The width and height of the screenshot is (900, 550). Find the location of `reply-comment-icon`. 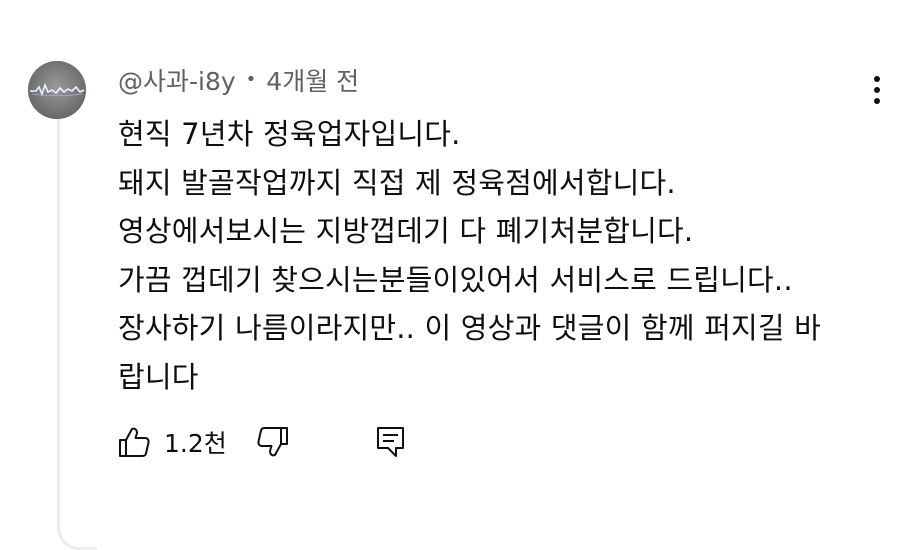

reply-comment-icon is located at coordinates (390, 442).